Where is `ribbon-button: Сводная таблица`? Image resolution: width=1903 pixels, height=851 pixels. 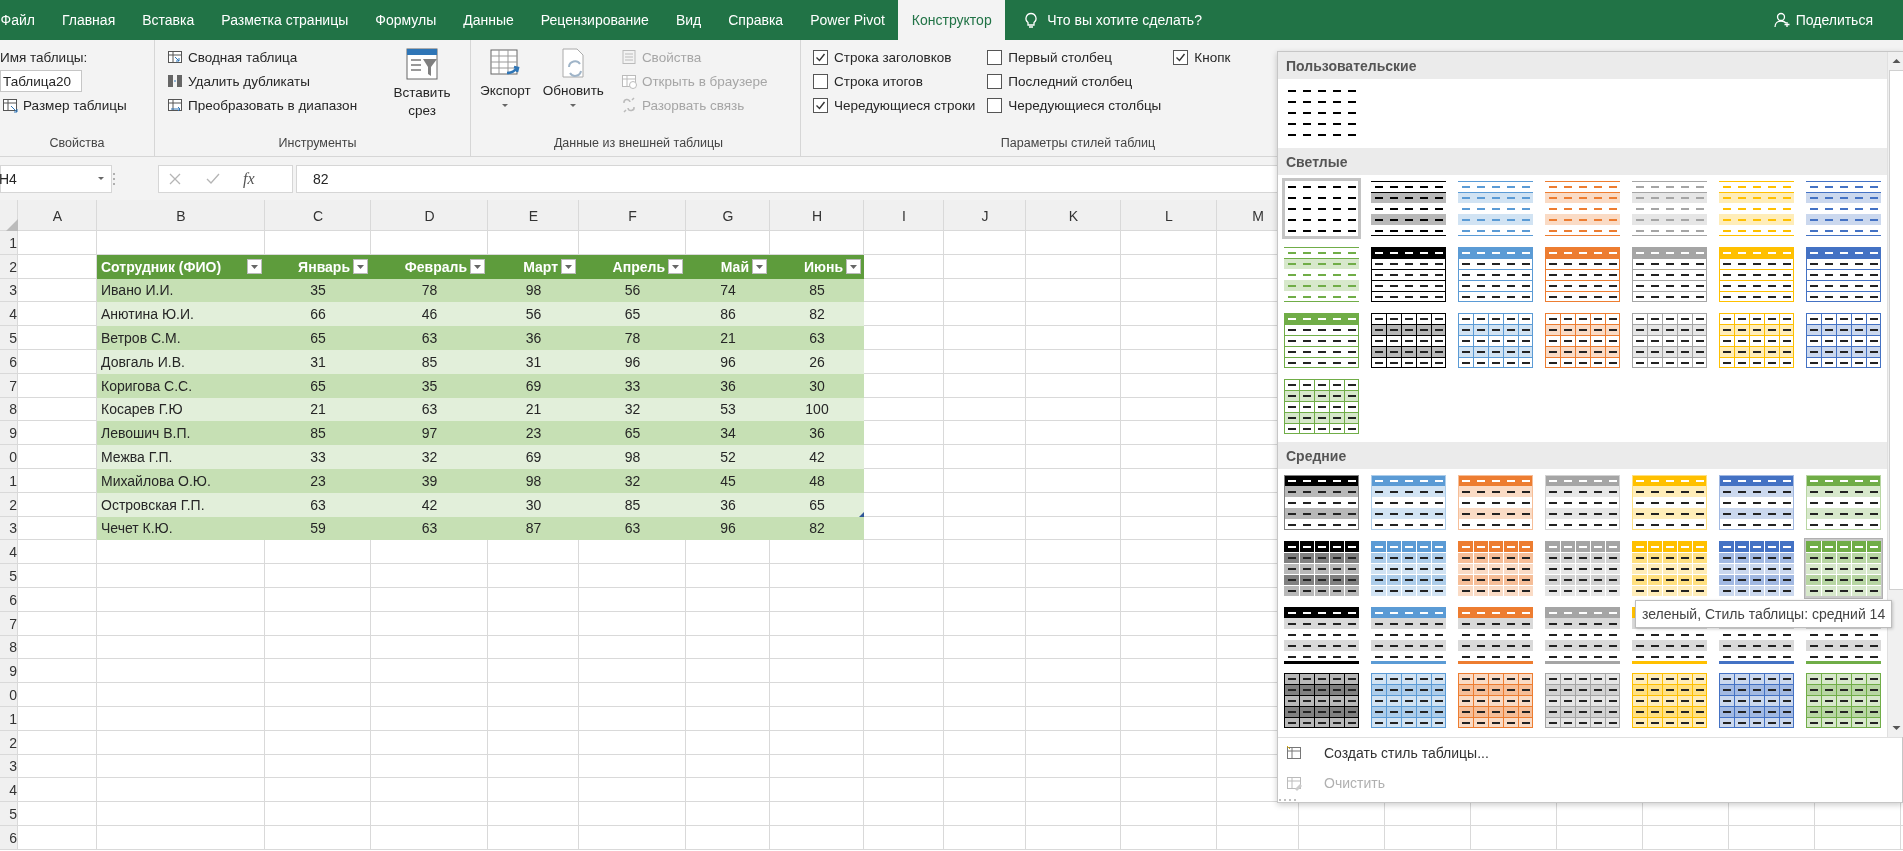 ribbon-button: Сводная таблица is located at coordinates (262, 57).